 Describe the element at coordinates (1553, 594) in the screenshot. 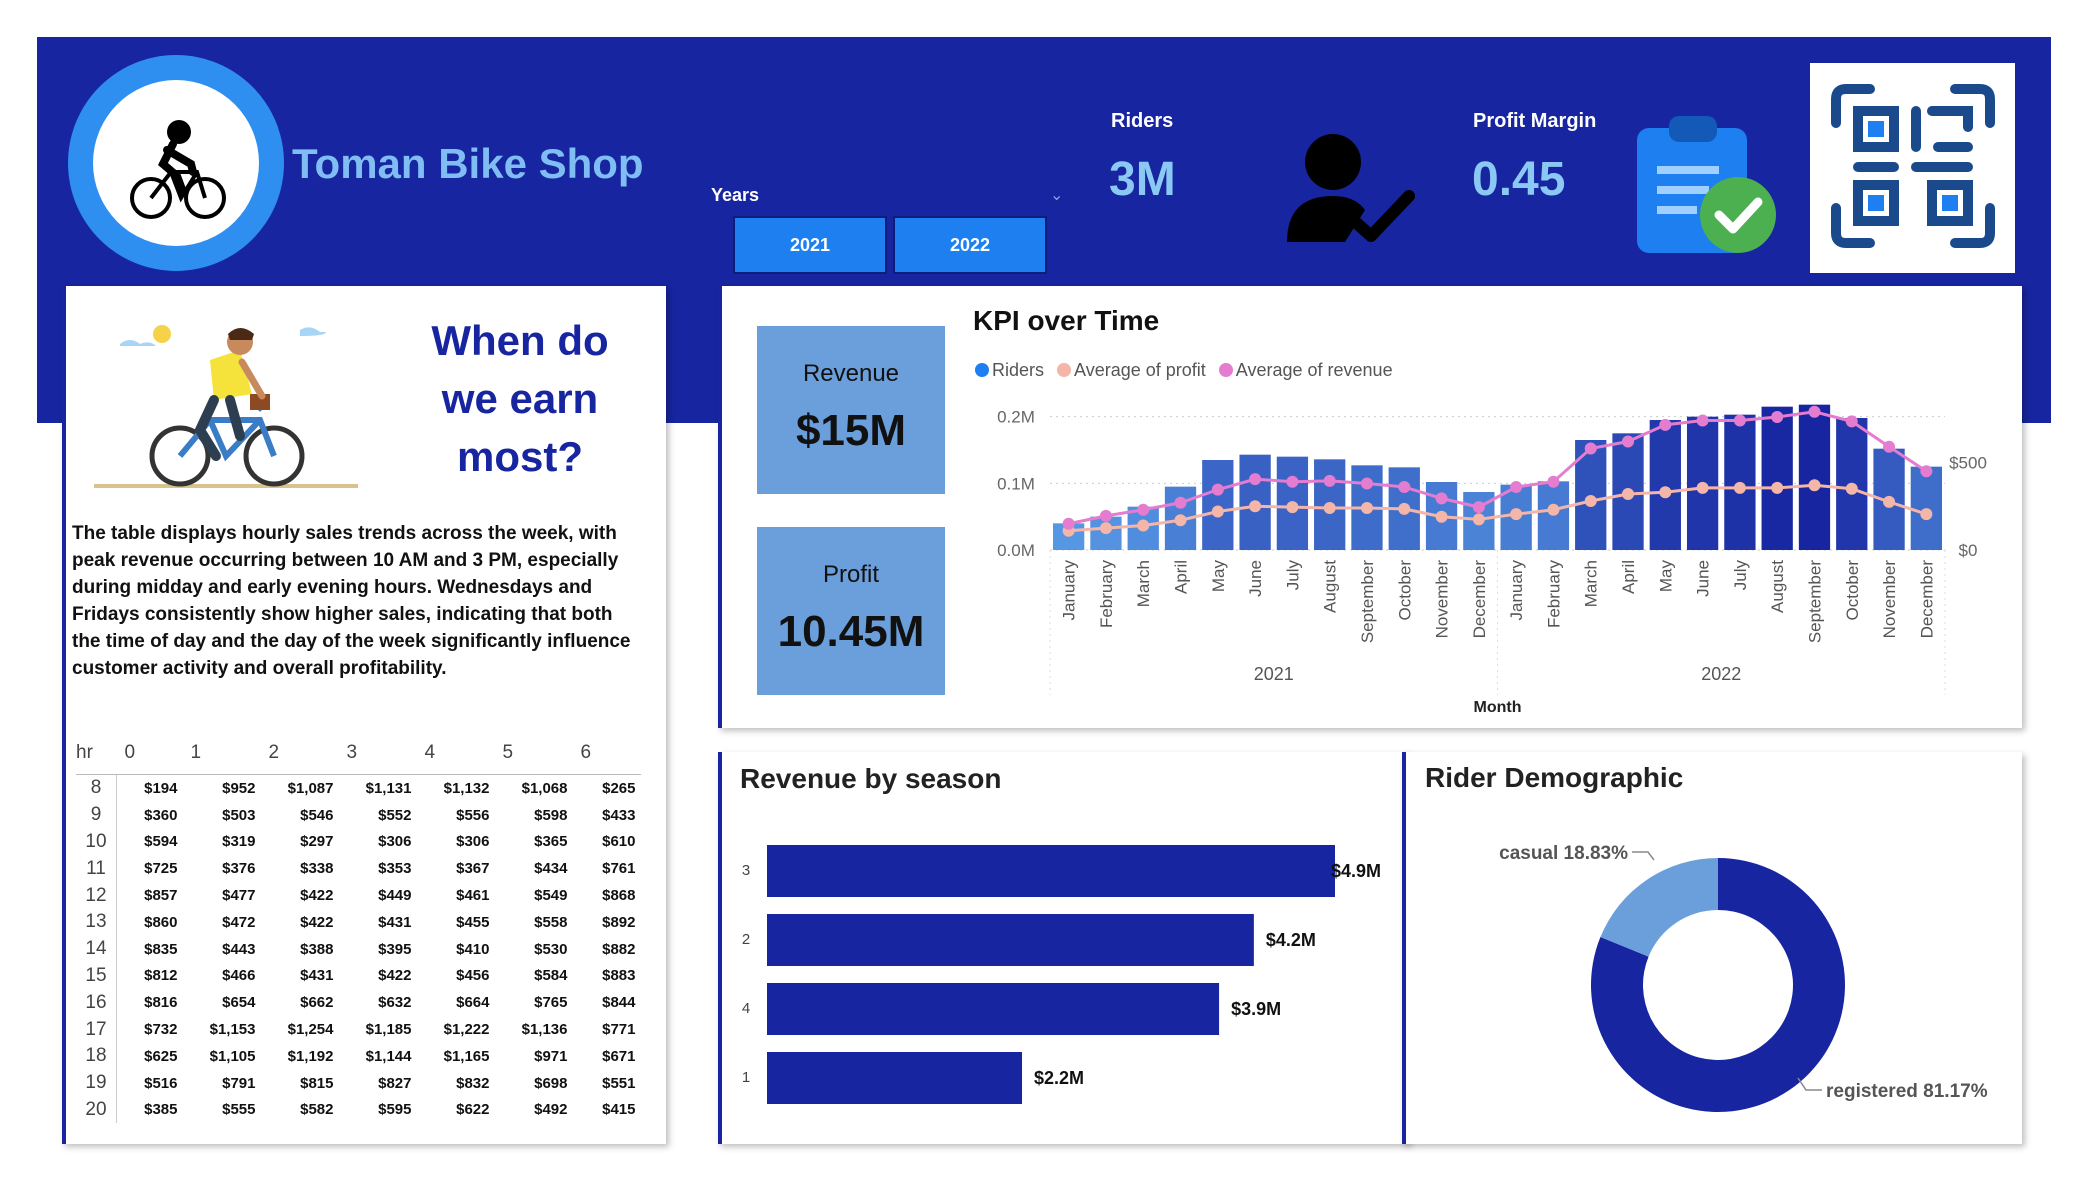

I see `x-tick-label: February` at that location.